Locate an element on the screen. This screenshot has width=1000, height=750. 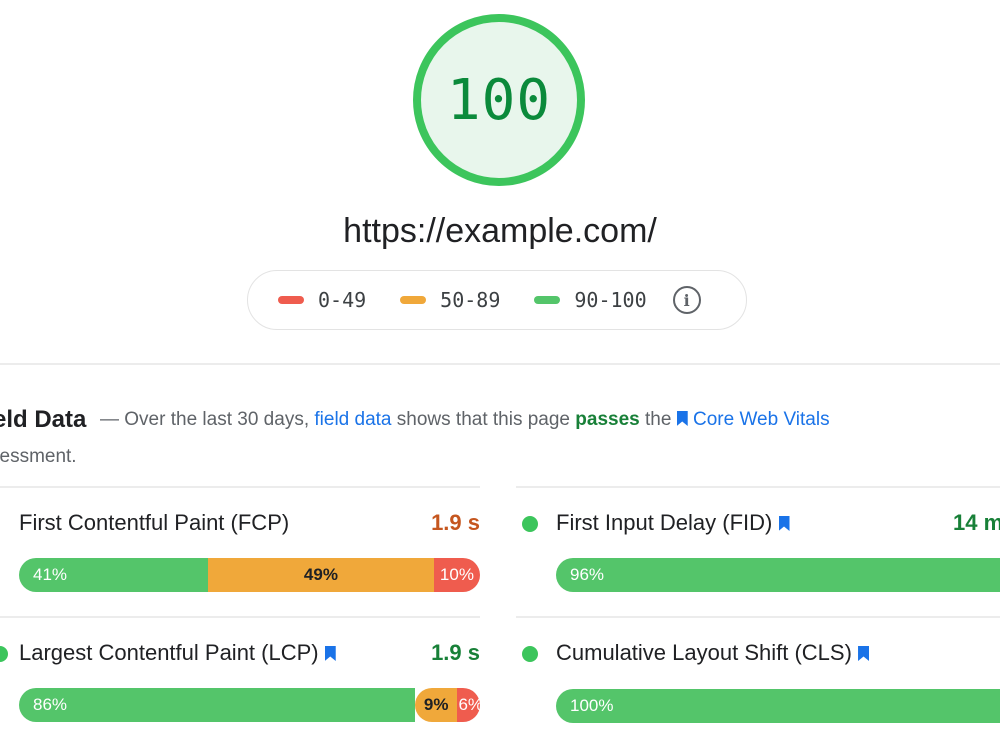
legend-item-average: 50-89 is located at coordinates (450, 300).